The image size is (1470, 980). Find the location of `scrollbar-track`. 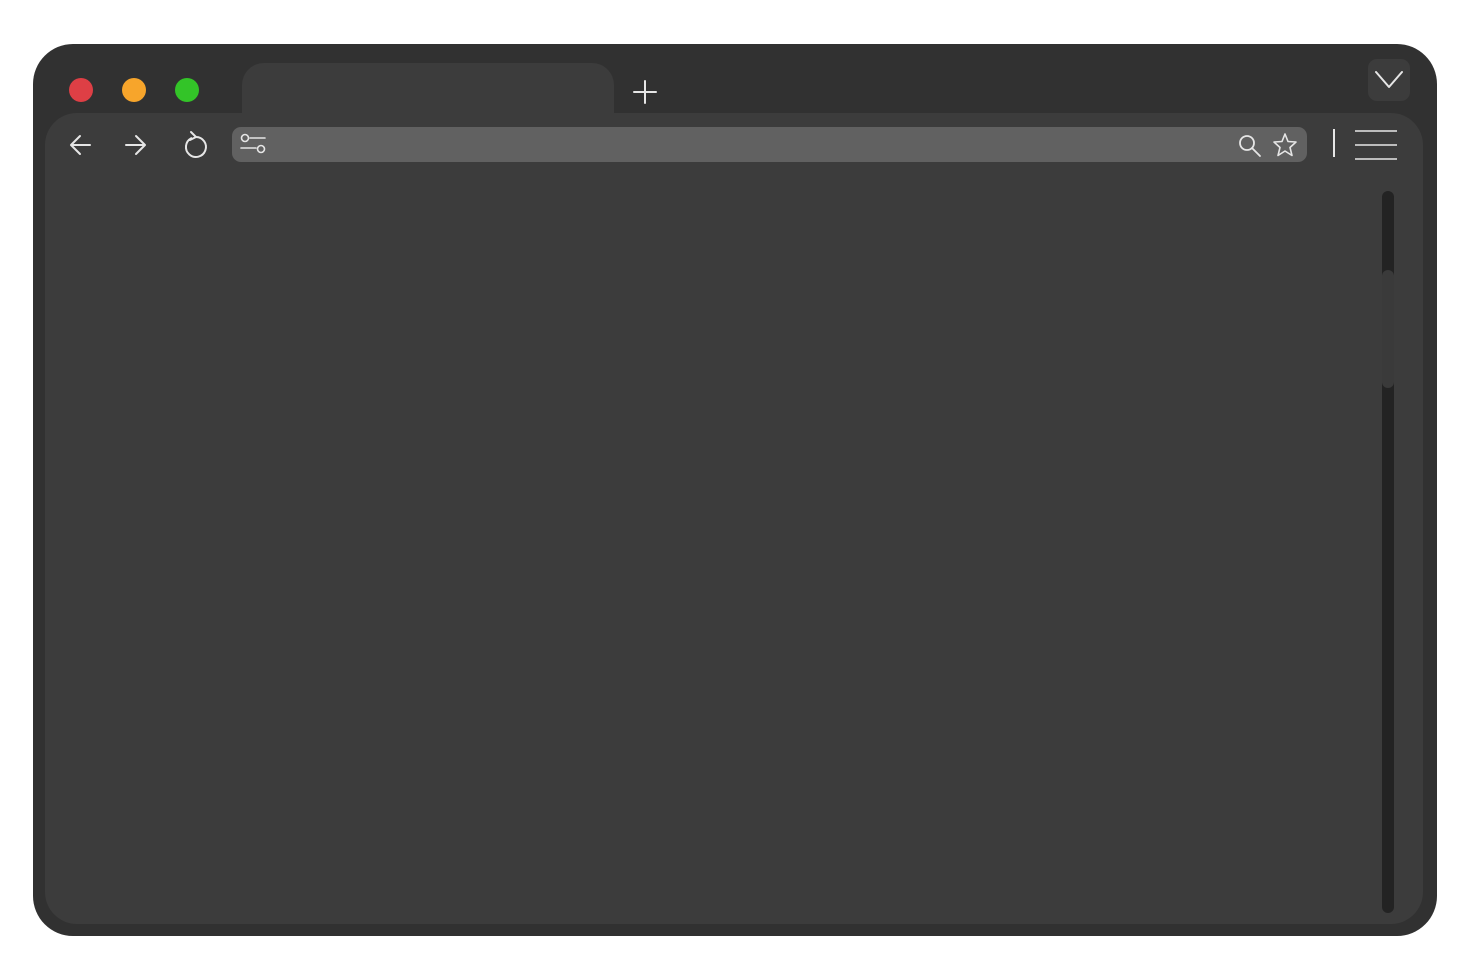

scrollbar-track is located at coordinates (1388, 552).